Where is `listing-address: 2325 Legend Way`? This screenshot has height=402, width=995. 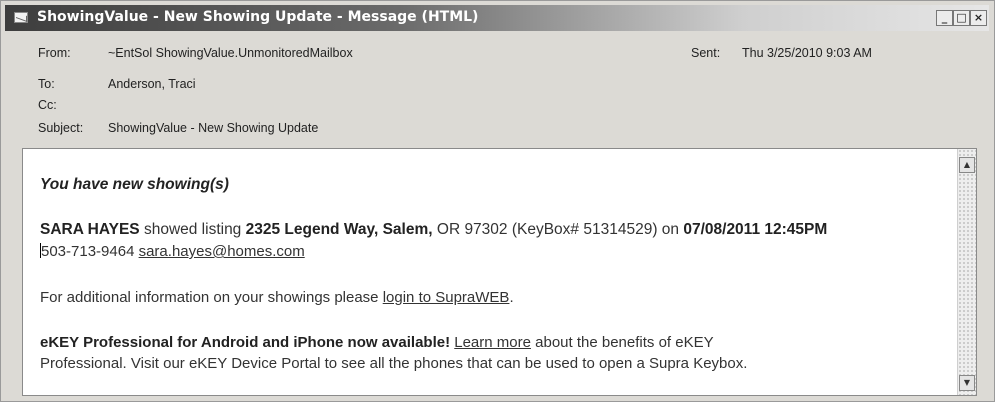 listing-address: 2325 Legend Way is located at coordinates (309, 229).